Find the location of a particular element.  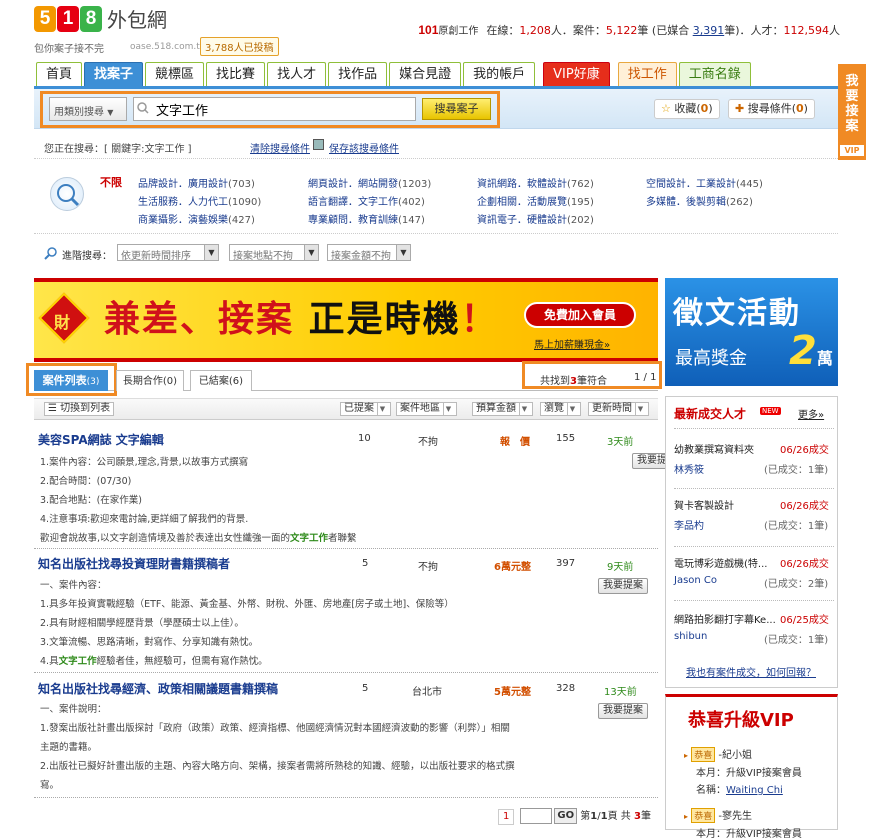

vip-user-link: Waiting Chi is located at coordinates (754, 790).